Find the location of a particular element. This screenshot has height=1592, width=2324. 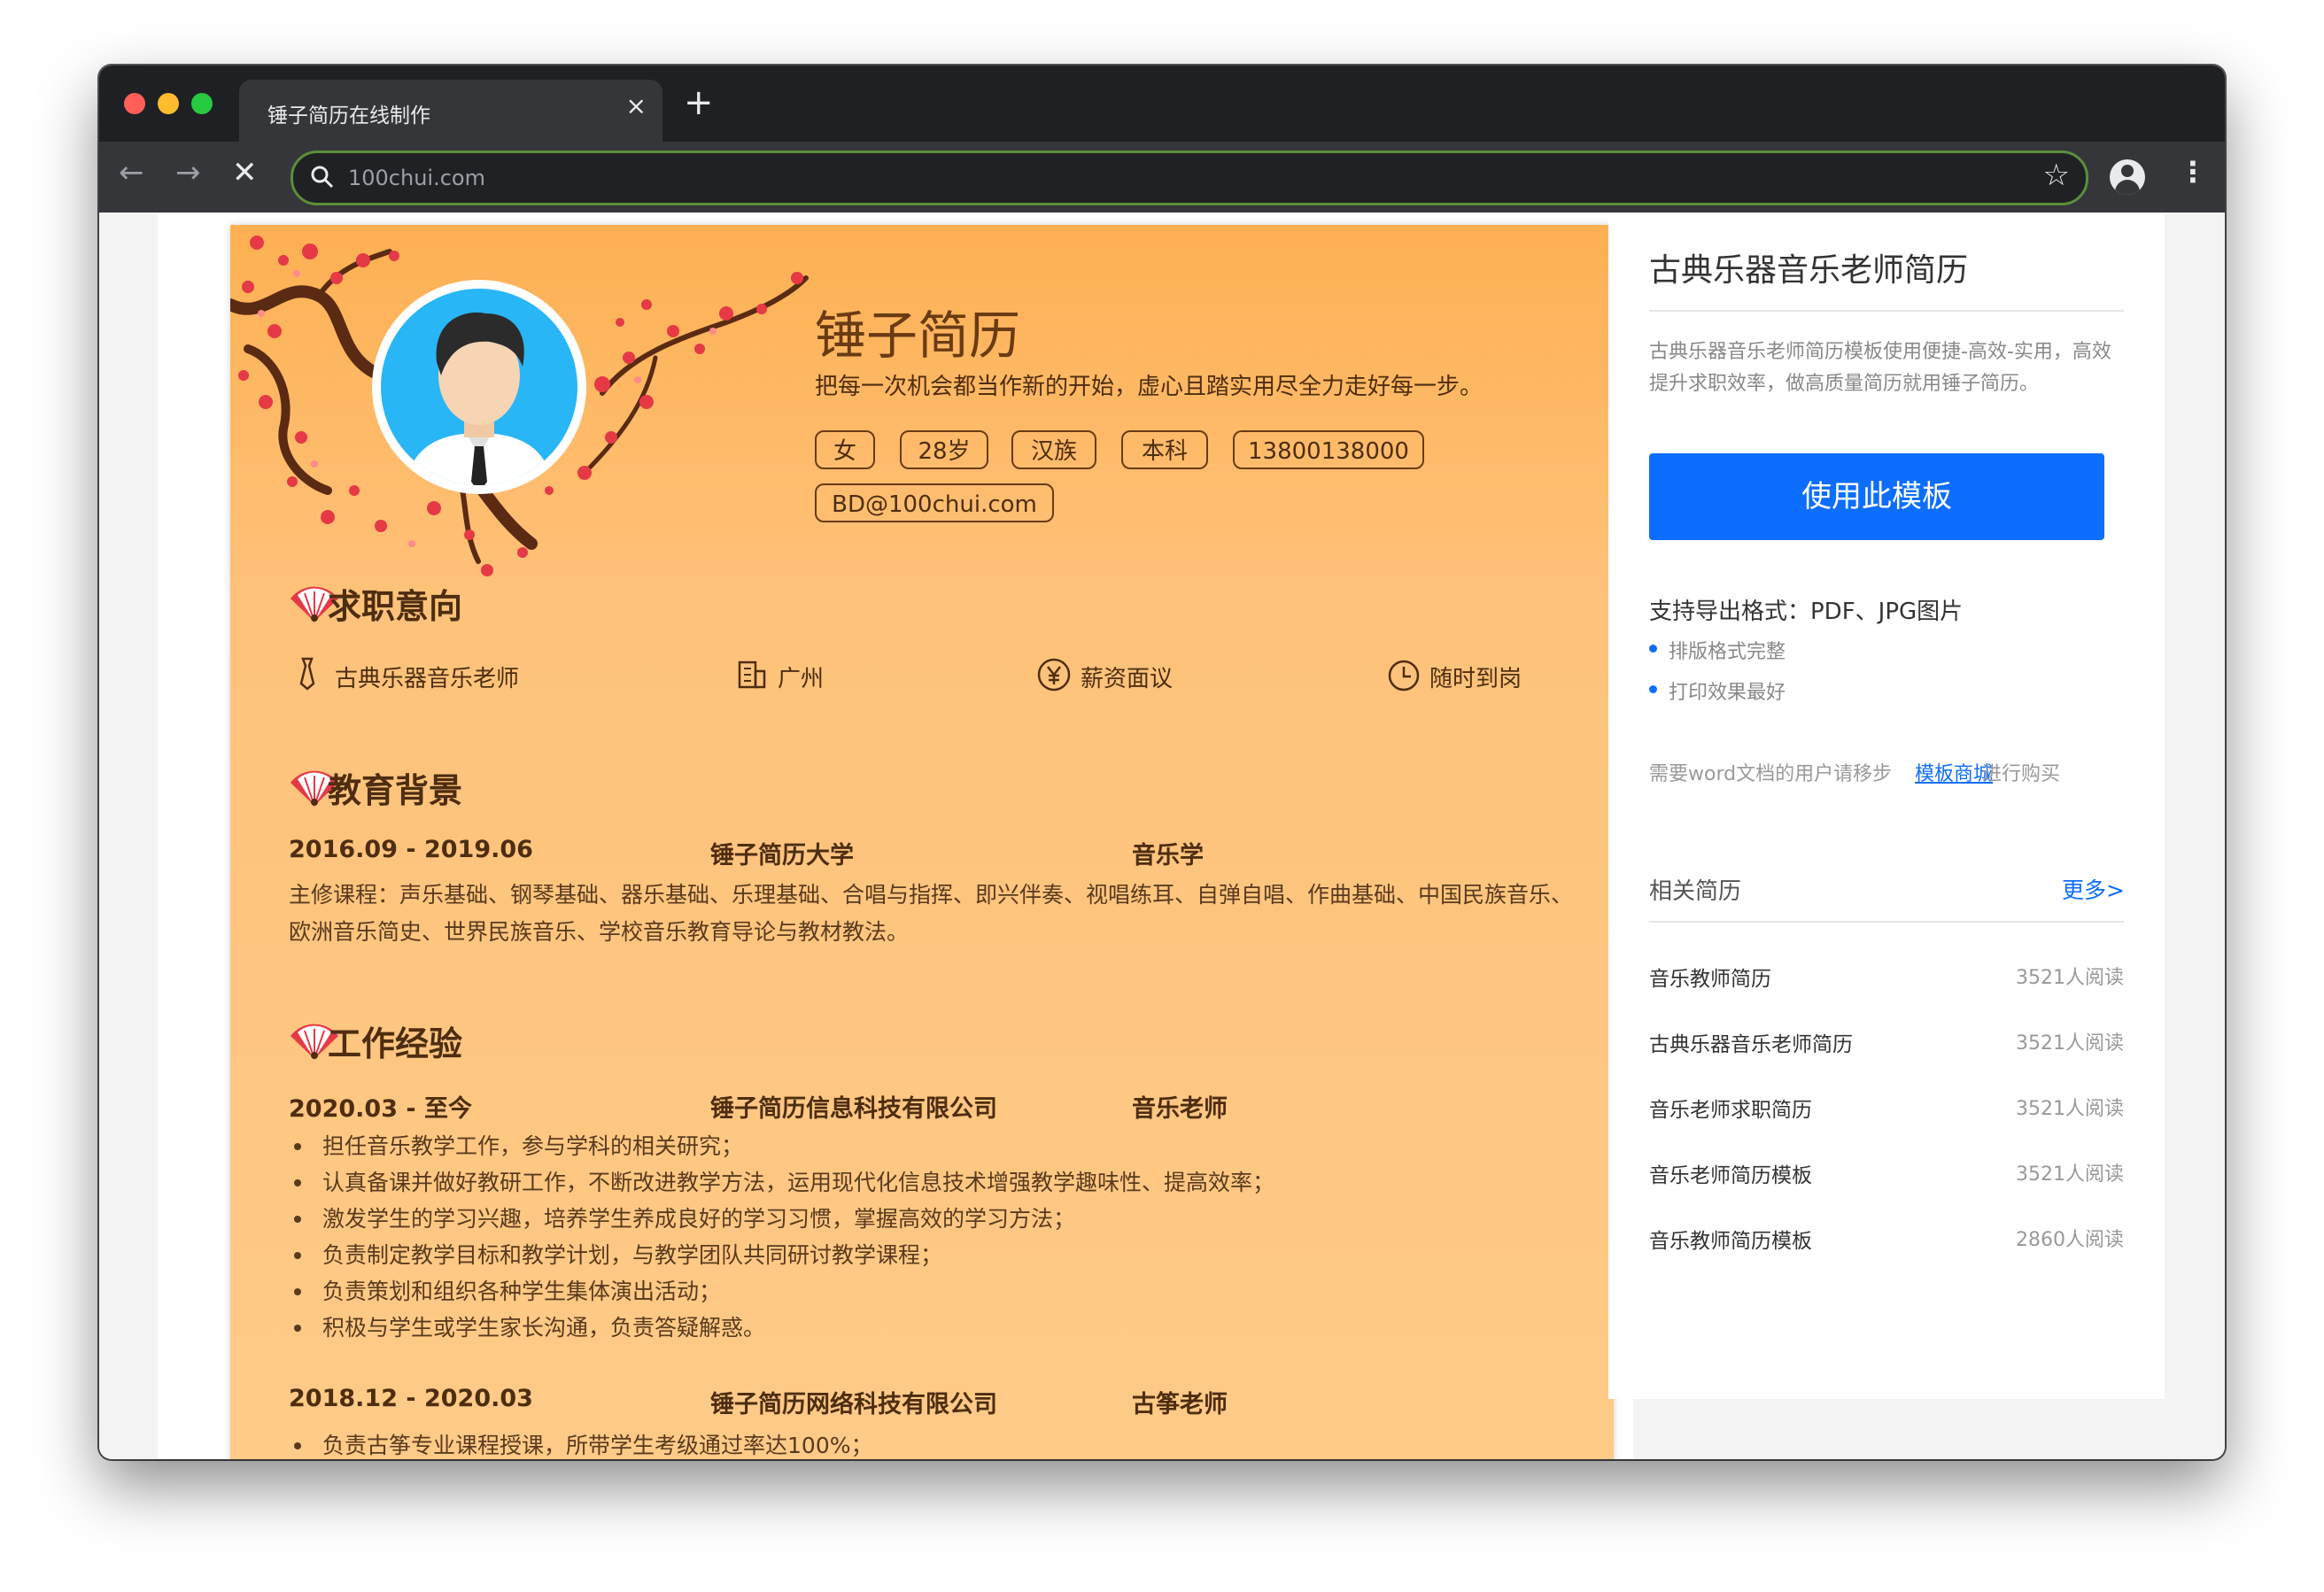

search-icon is located at coordinates (322, 177).